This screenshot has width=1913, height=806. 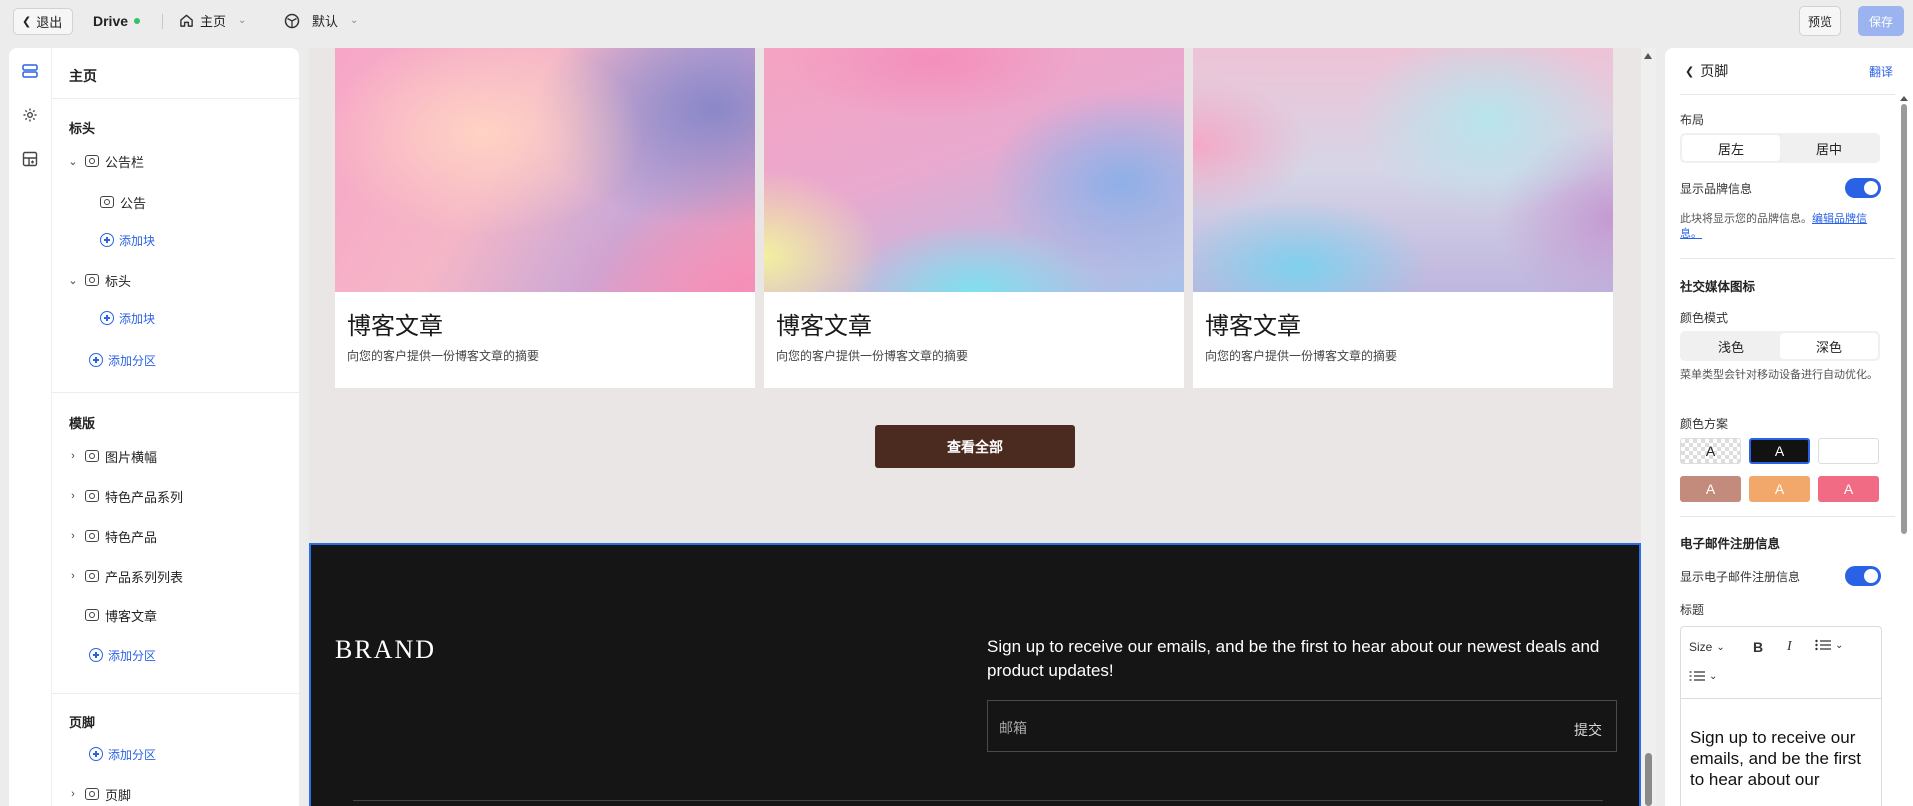 I want to click on tree-item-header: ⌄ 标头, so click(x=99, y=280).